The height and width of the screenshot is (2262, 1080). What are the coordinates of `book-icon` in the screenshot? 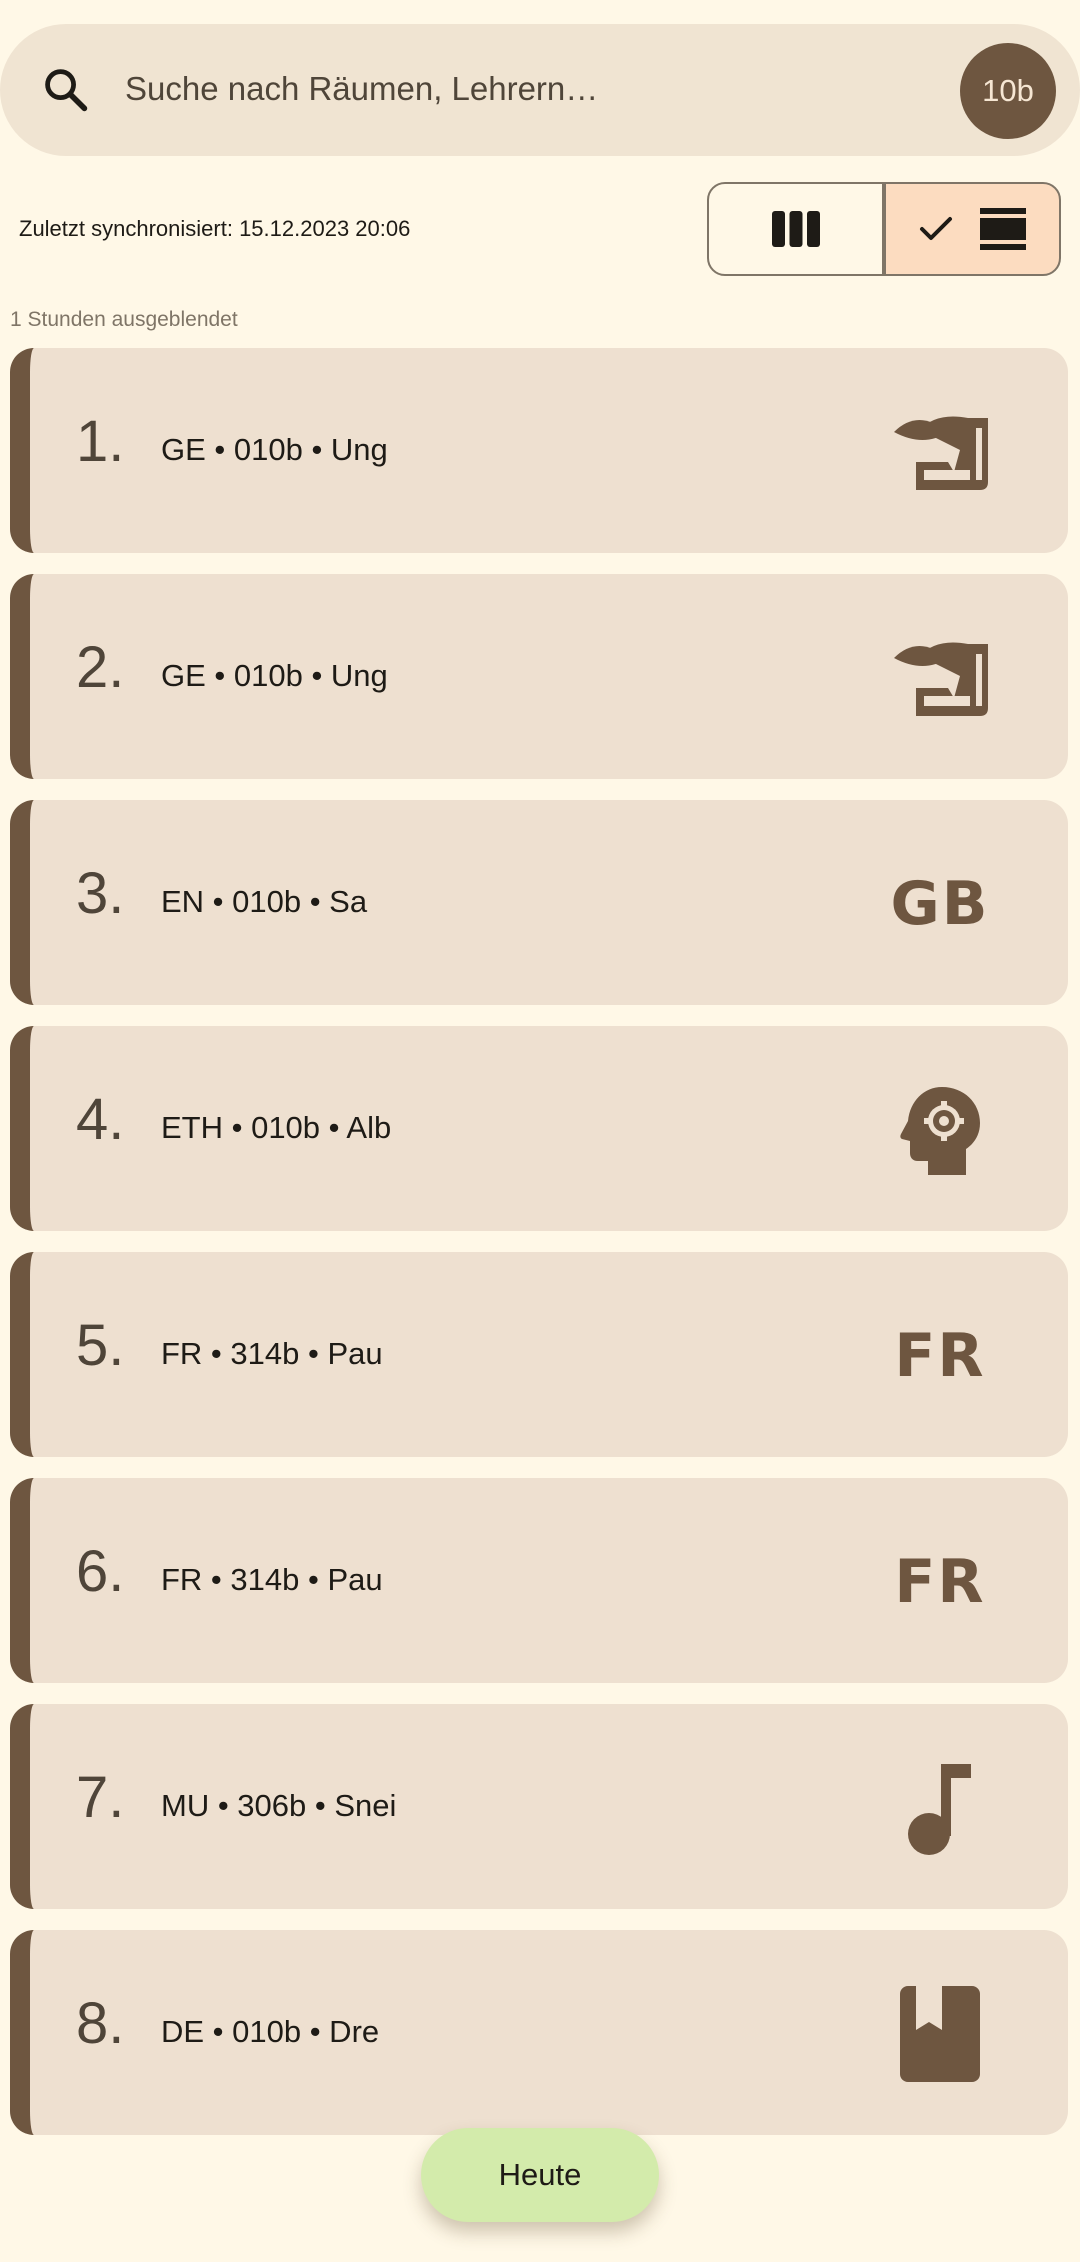 It's located at (940, 2034).